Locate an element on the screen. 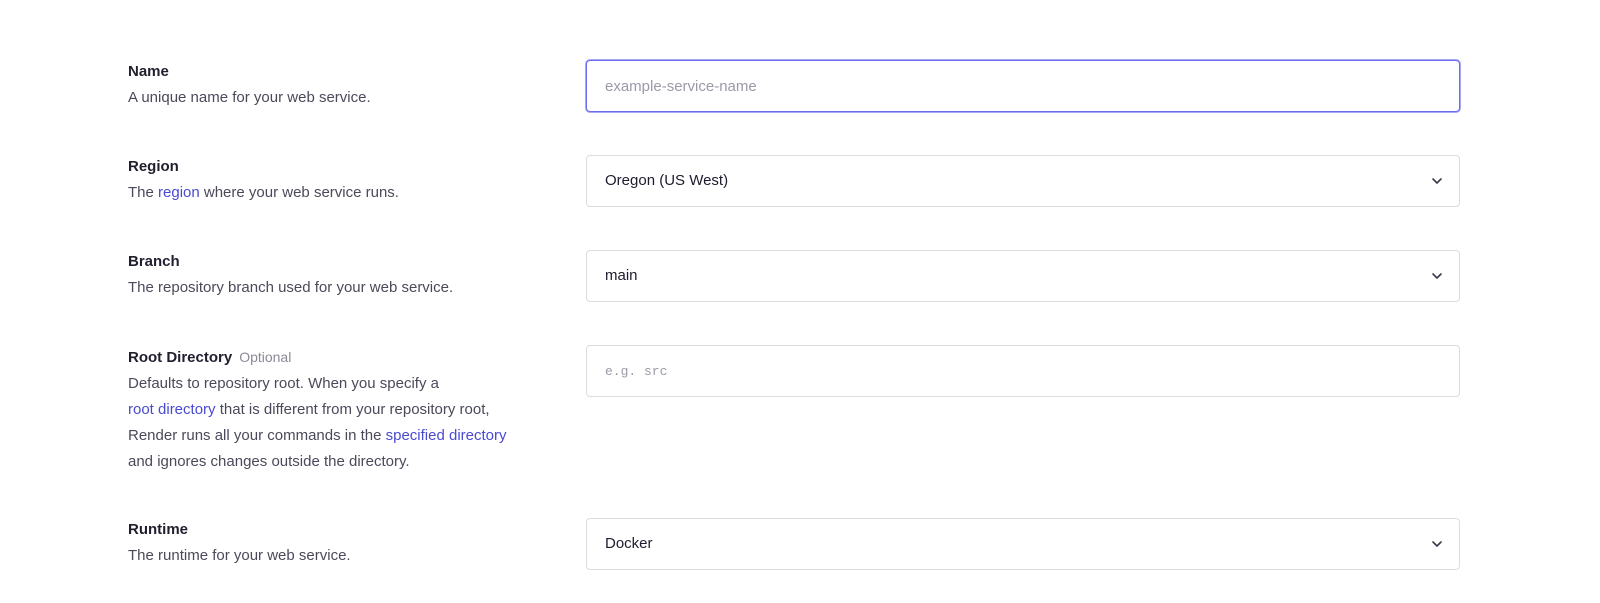  root-directory-input-wrapper is located at coordinates (1023, 371).